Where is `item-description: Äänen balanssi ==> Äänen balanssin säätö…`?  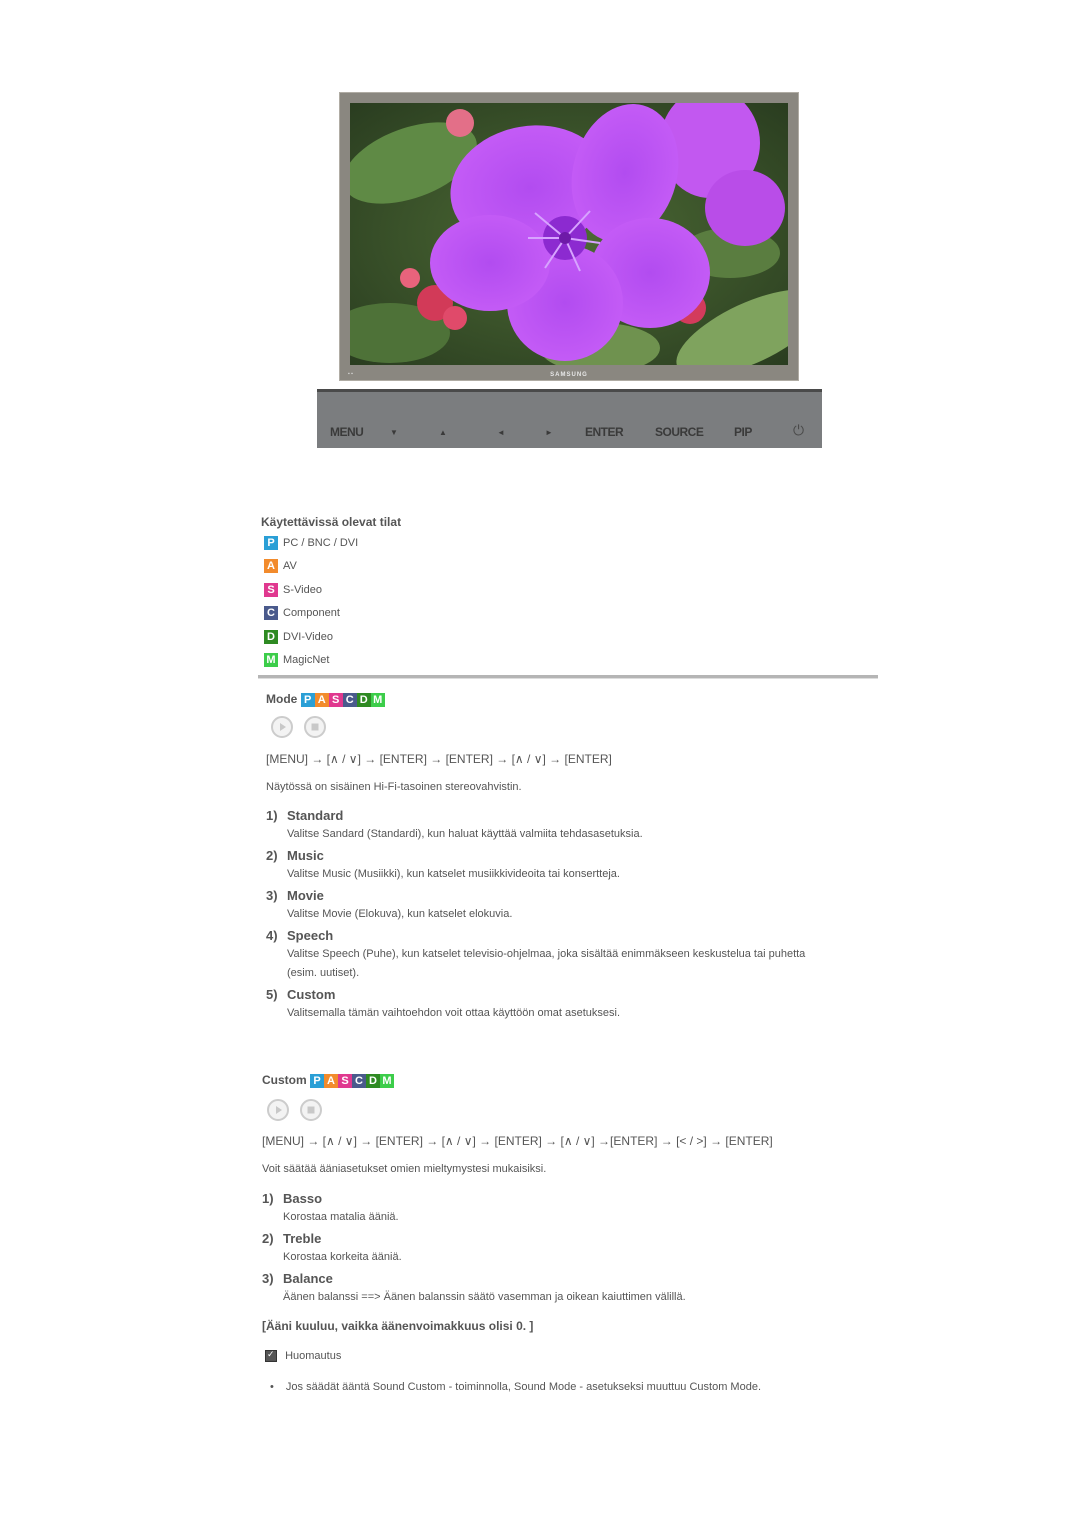 item-description: Äänen balanssi ==> Äänen balanssin säätö… is located at coordinates (484, 1297).